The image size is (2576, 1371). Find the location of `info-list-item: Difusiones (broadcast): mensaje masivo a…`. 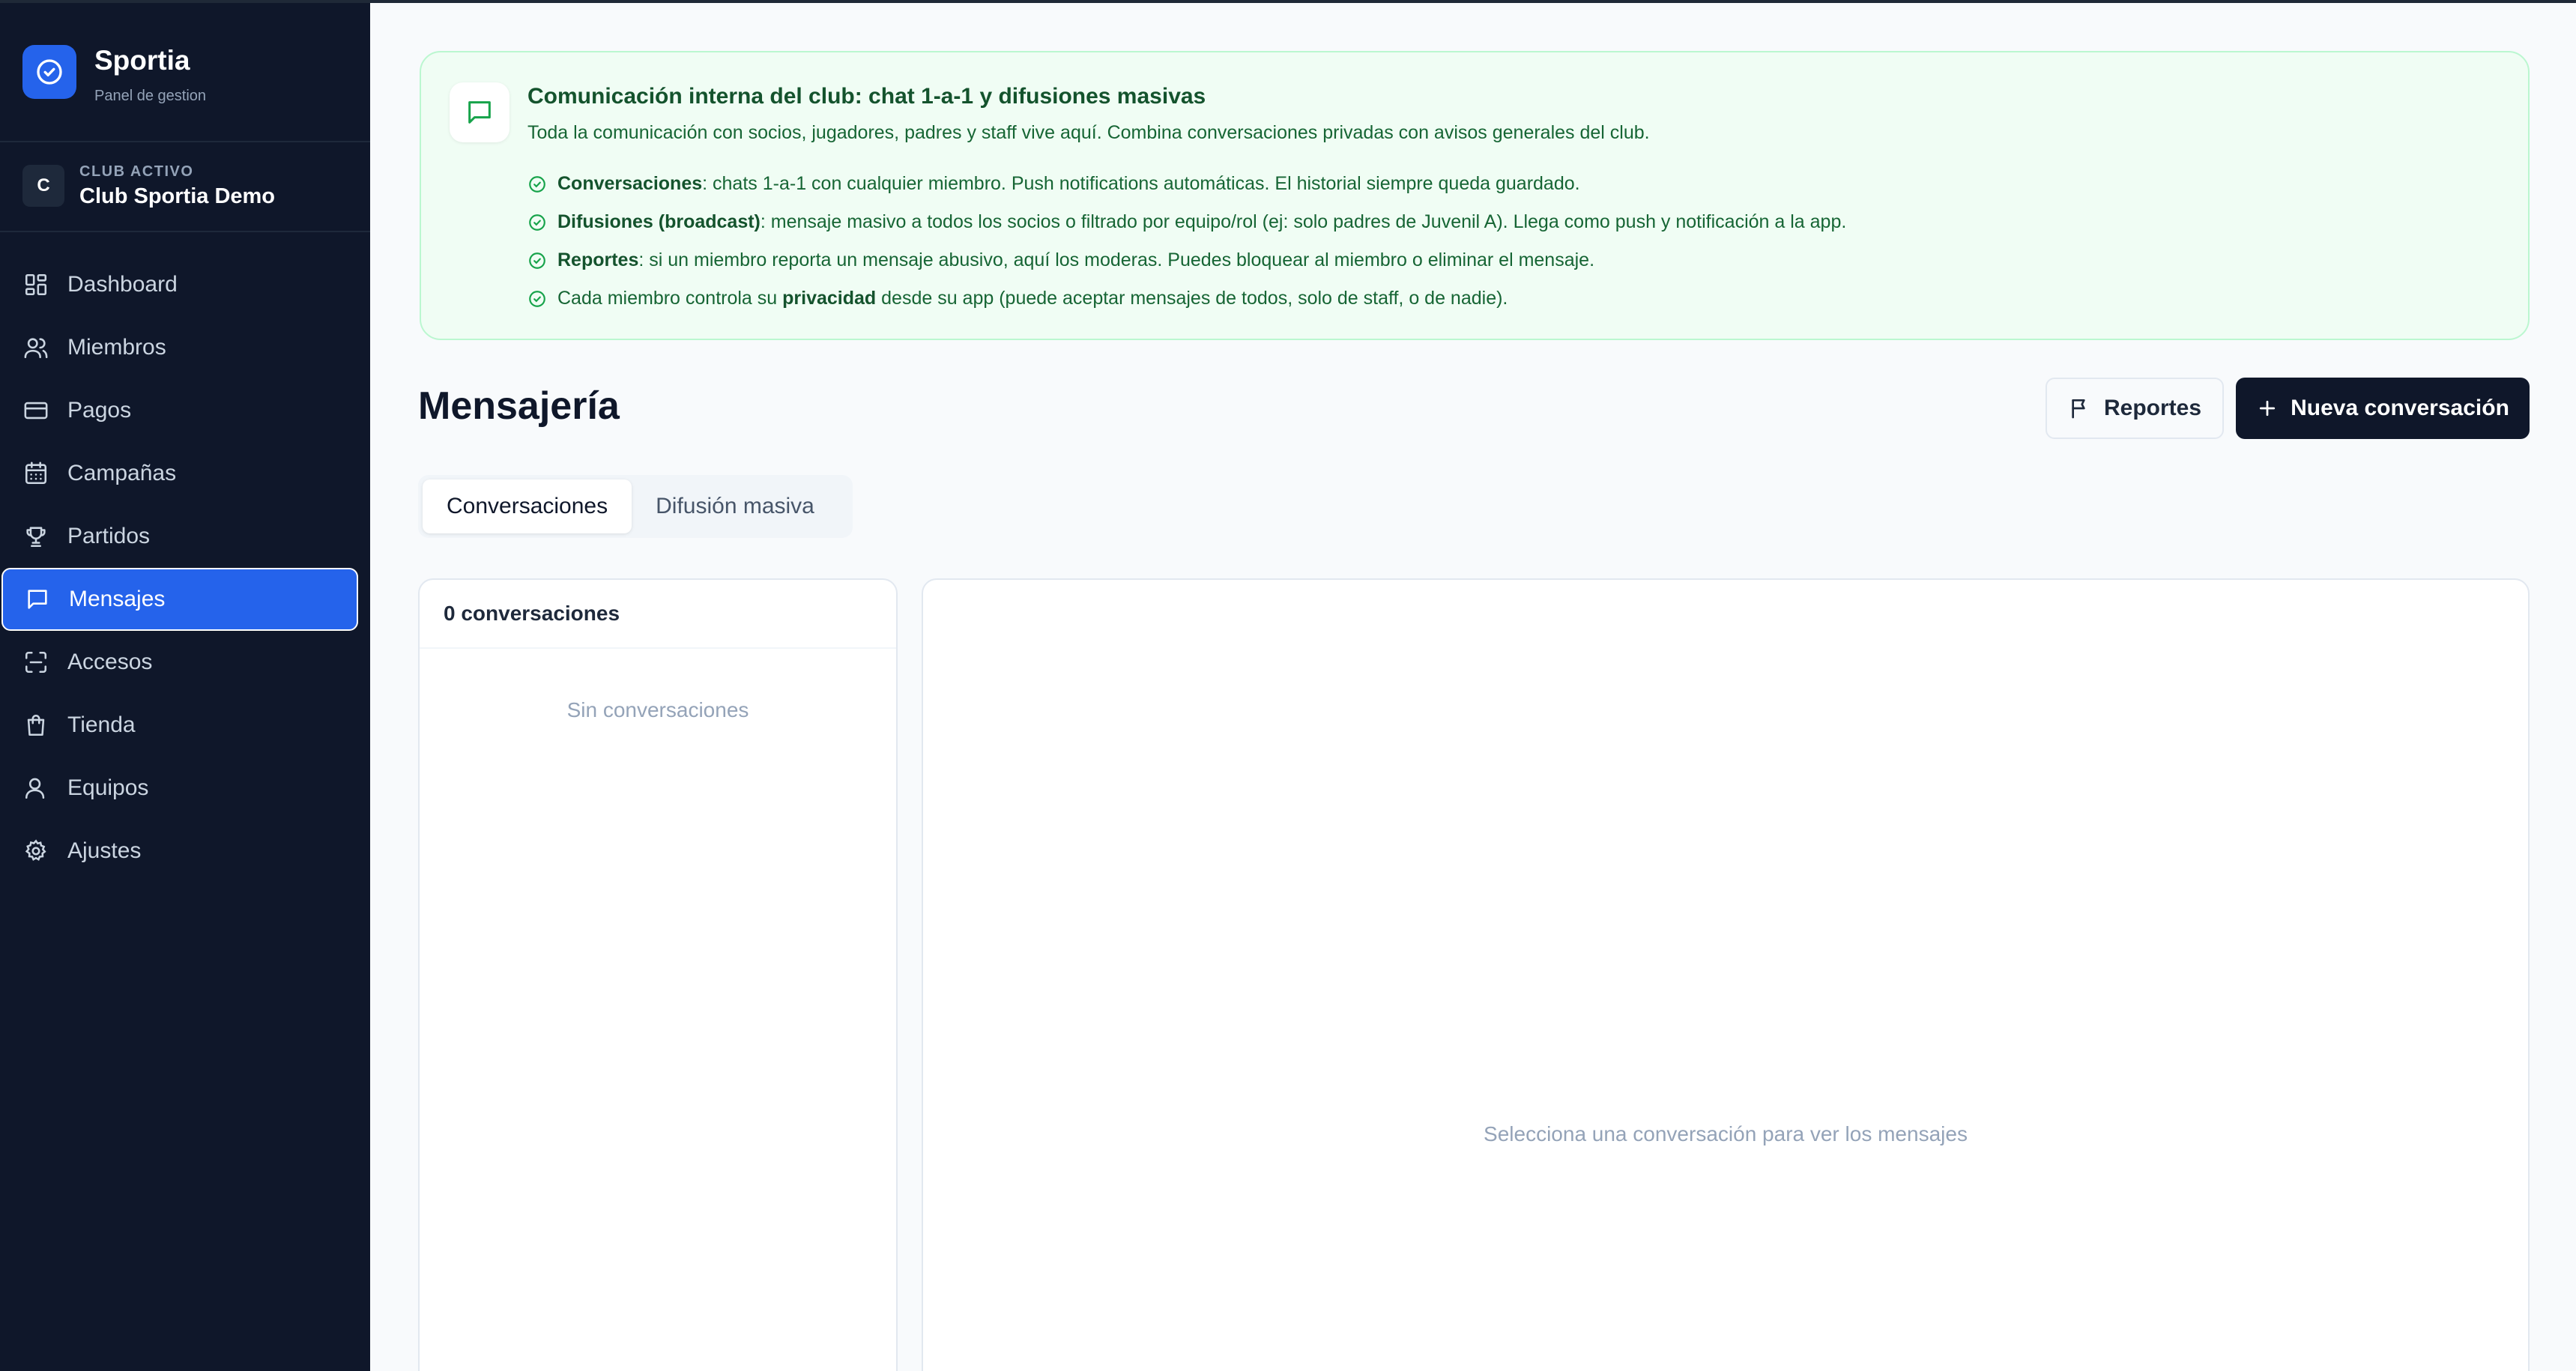

info-list-item: Difusiones (broadcast): mensaje masivo a… is located at coordinates (1186, 222).